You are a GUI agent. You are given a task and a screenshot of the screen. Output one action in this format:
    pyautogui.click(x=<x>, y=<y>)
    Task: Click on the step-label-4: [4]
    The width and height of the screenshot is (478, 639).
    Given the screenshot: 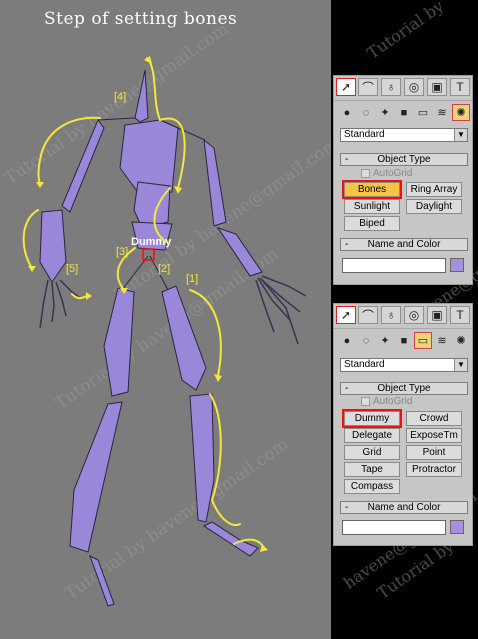 What is the action you would take?
    pyautogui.click(x=120, y=97)
    